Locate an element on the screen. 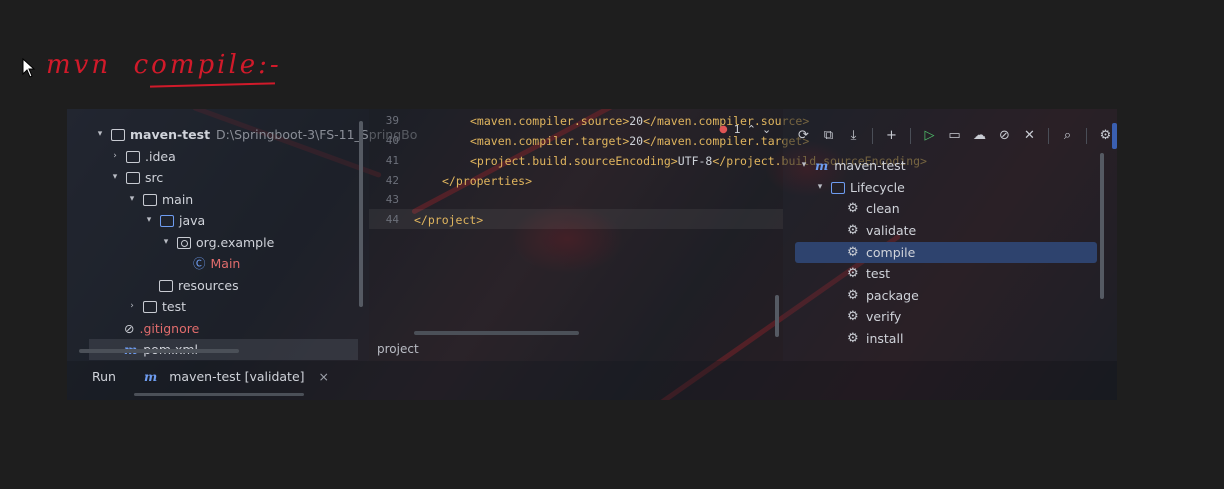  execute-goal-icon: ▭ is located at coordinates (954, 135).